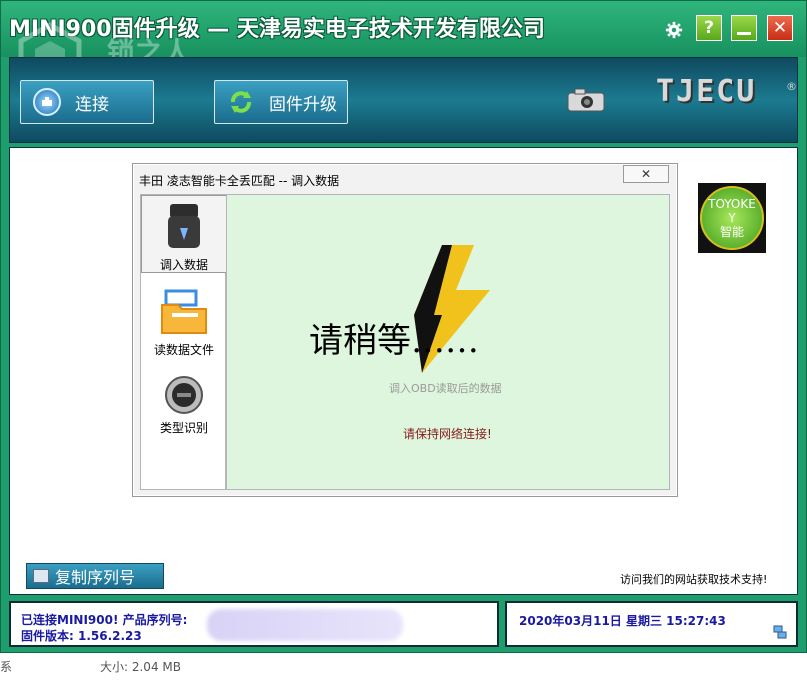 This screenshot has height=683, width=807. I want to click on sidebar-item-type-identify: 类型识别, so click(184, 406).